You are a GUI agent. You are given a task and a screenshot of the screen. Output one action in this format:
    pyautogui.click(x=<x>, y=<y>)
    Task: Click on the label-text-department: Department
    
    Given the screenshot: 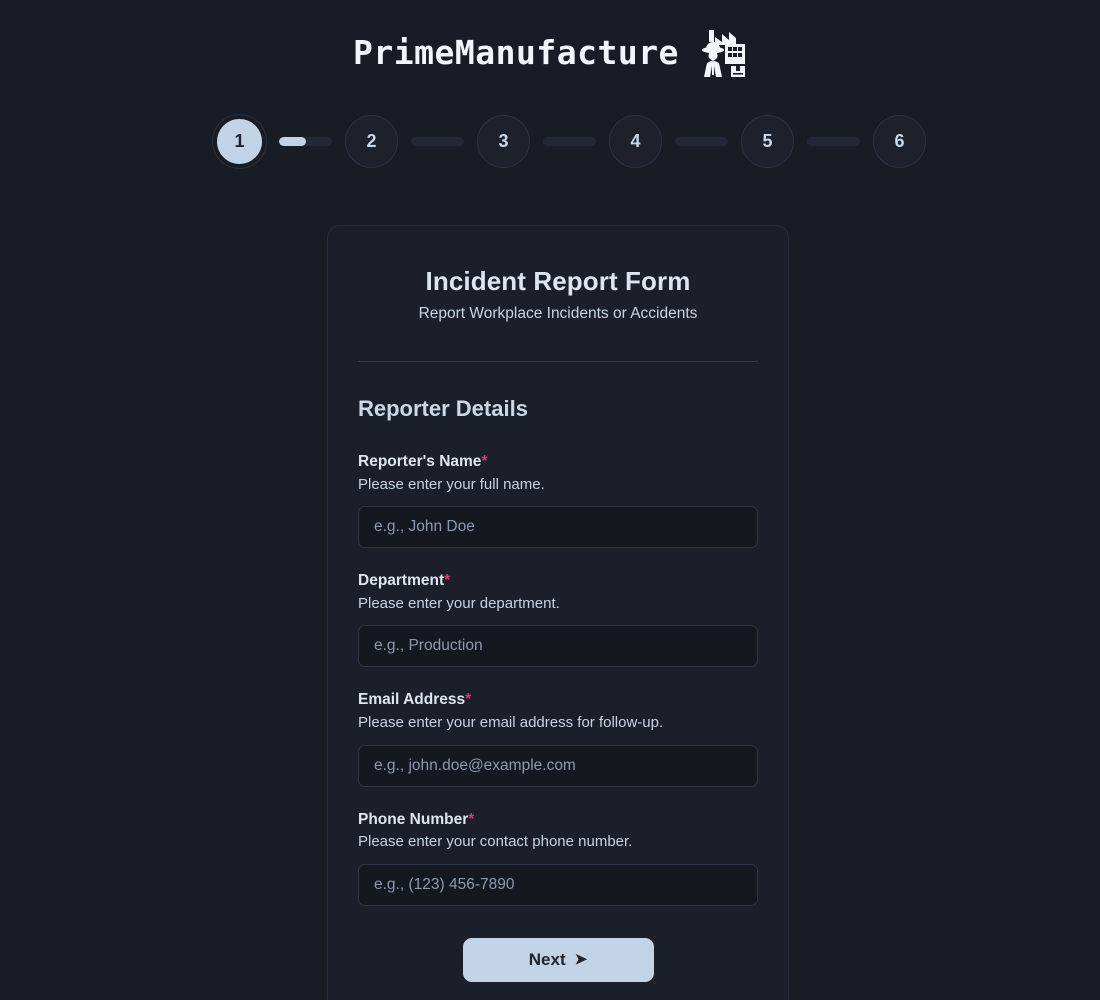 What is the action you would take?
    pyautogui.click(x=401, y=581)
    